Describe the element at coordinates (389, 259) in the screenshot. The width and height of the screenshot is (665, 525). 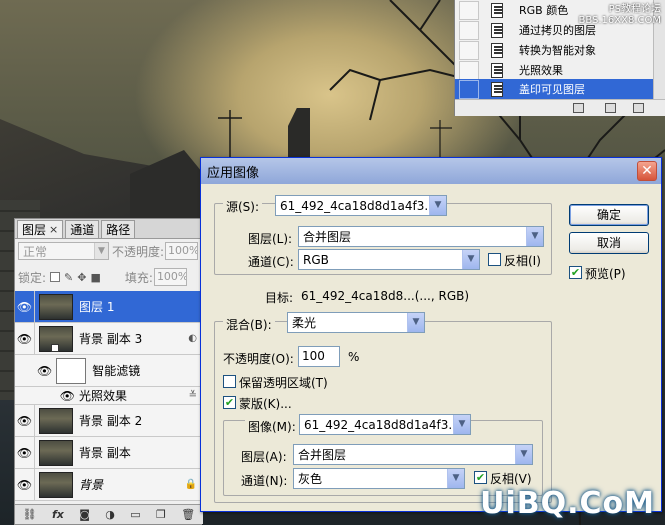
I see `source-channel-select: RGB ▼` at that location.